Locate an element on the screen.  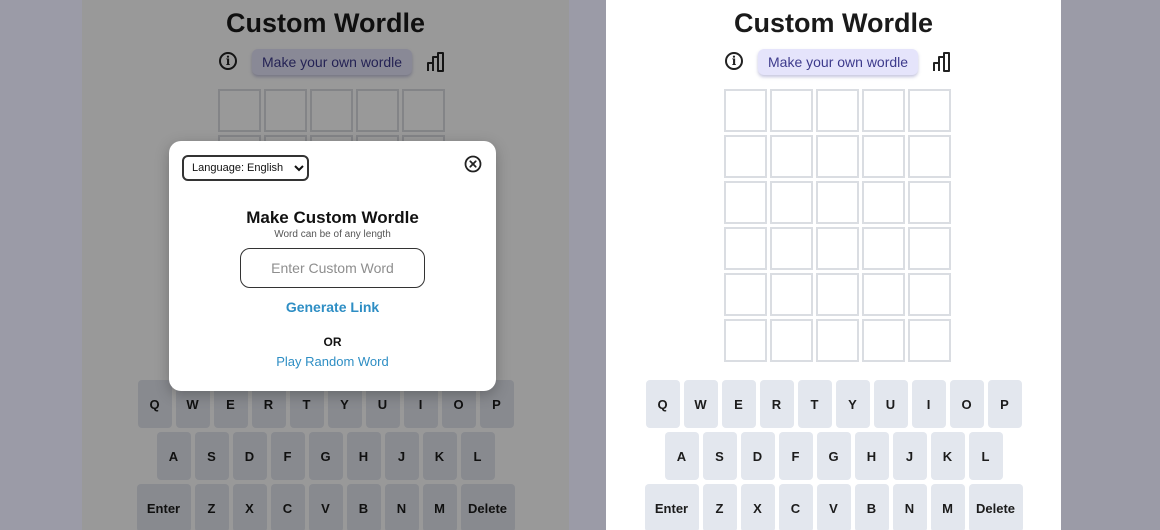
or-separator: OR is located at coordinates (332, 342).